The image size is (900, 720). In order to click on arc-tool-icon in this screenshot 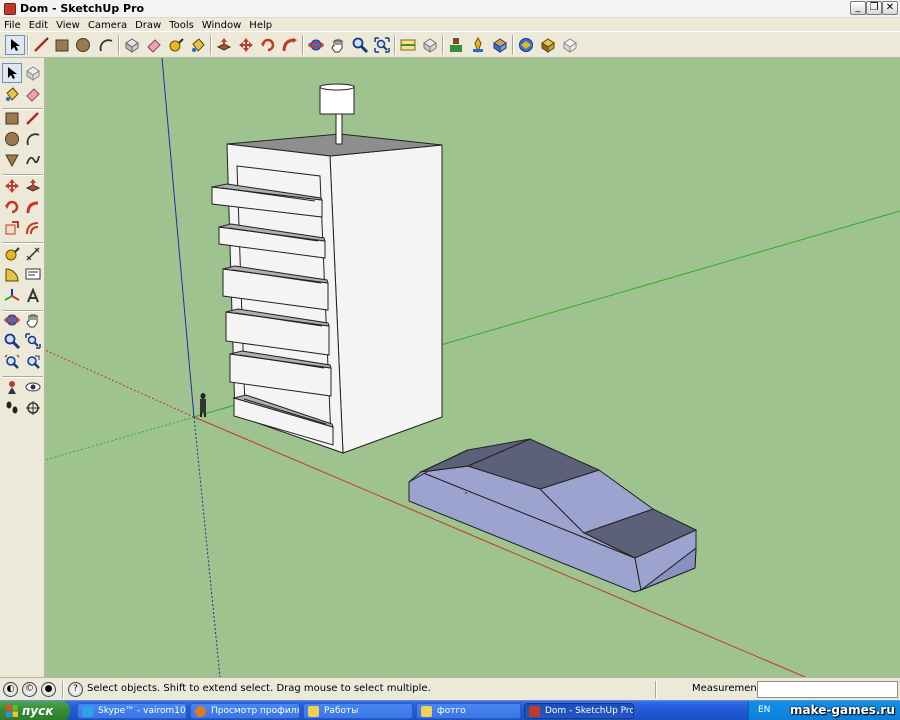, I will do `click(33, 139)`.